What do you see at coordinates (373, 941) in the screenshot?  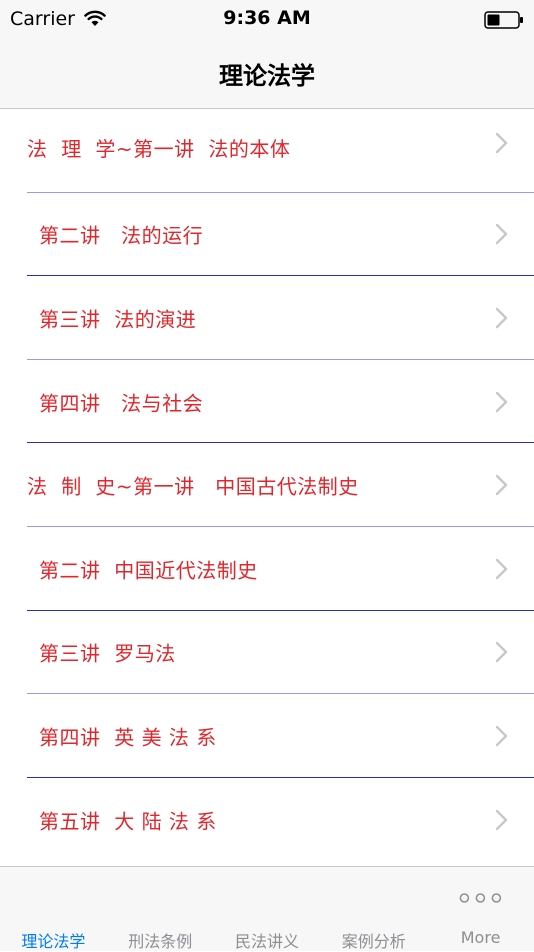 I see `tab-label: 案例分析` at bounding box center [373, 941].